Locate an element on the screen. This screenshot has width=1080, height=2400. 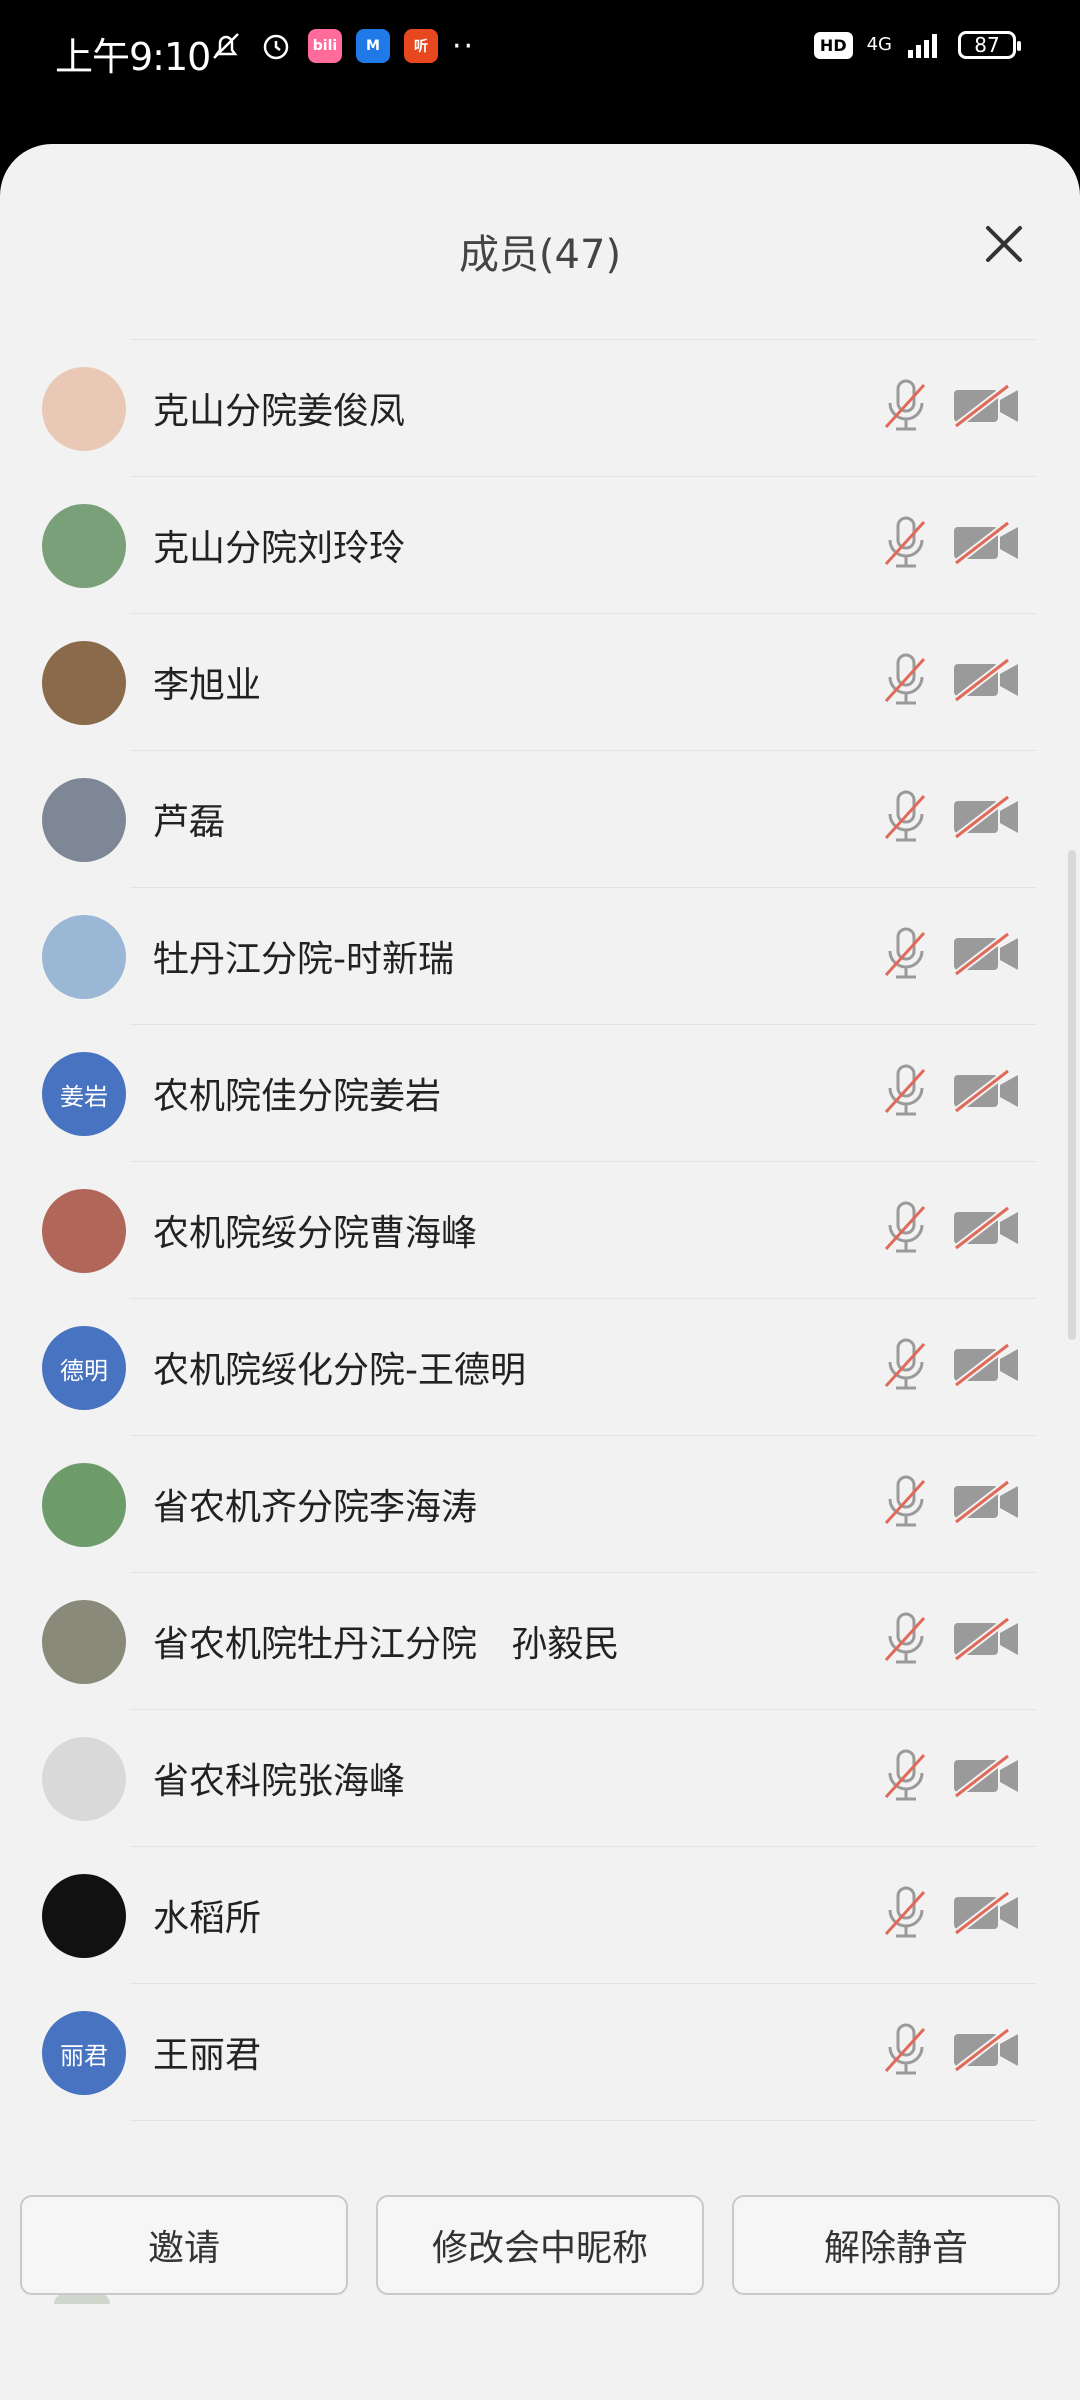
member-avatar: 丽君 is located at coordinates (84, 2053).